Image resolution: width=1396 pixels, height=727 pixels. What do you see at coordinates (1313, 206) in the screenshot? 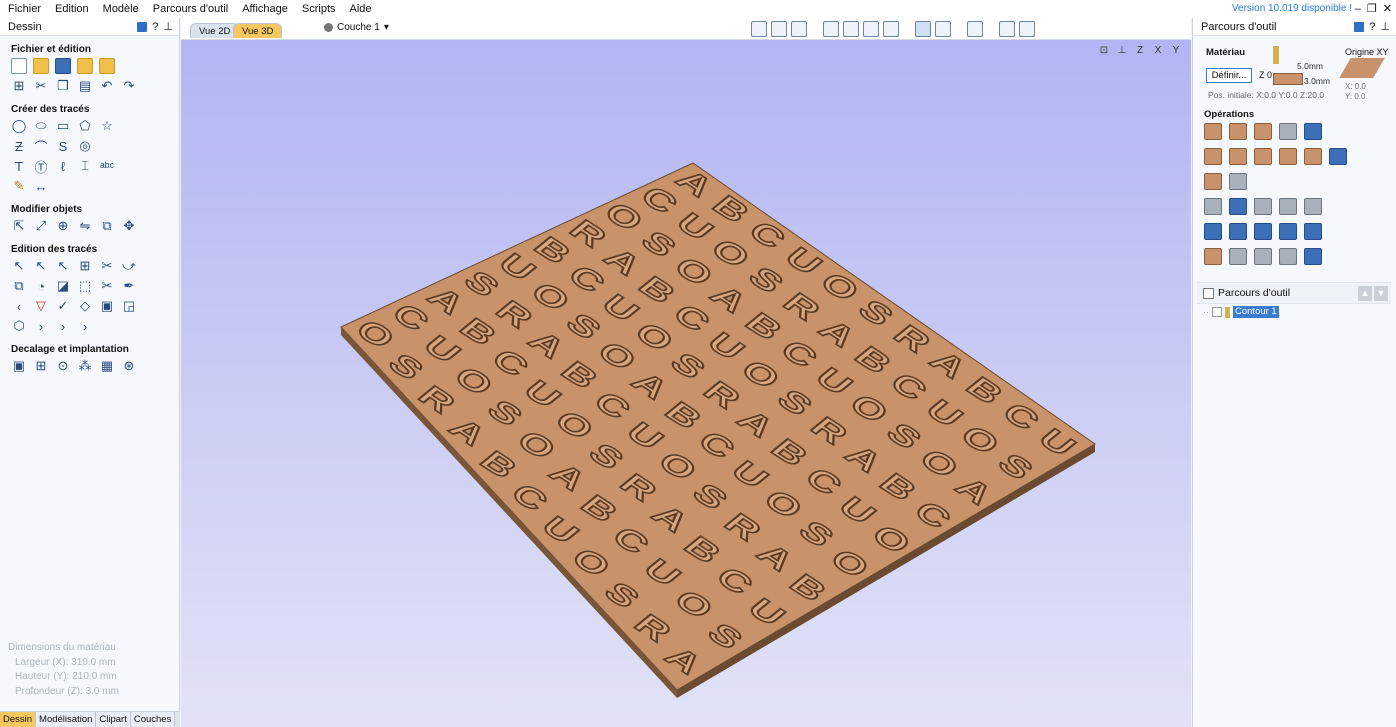
I see `toolpath-list-icon` at bounding box center [1313, 206].